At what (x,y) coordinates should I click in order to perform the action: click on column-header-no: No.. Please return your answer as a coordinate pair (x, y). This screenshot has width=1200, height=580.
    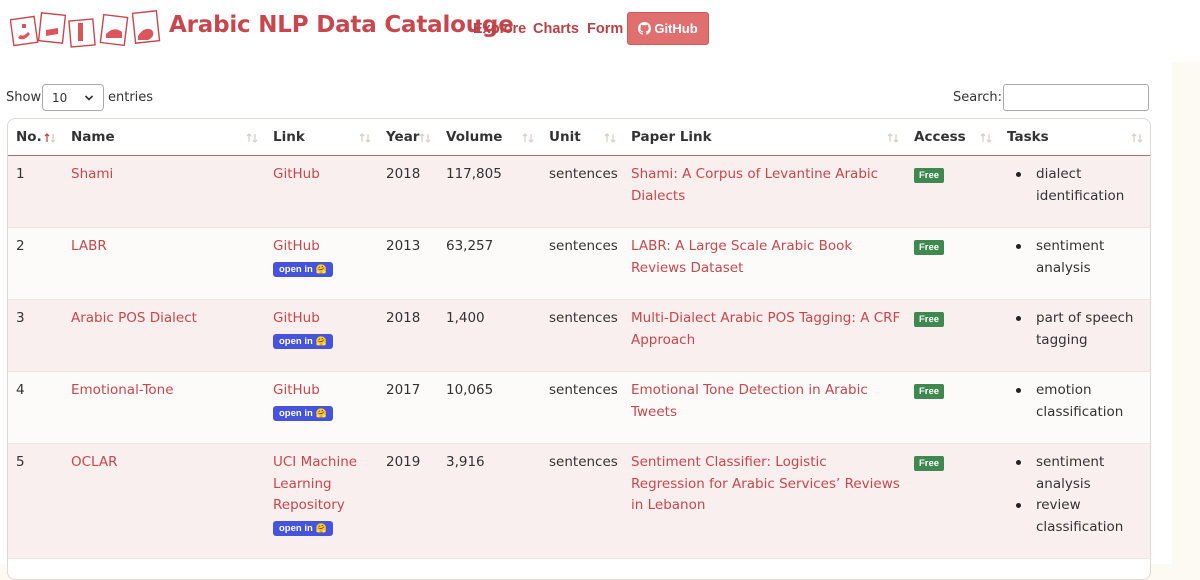
    Looking at the image, I should click on (35, 137).